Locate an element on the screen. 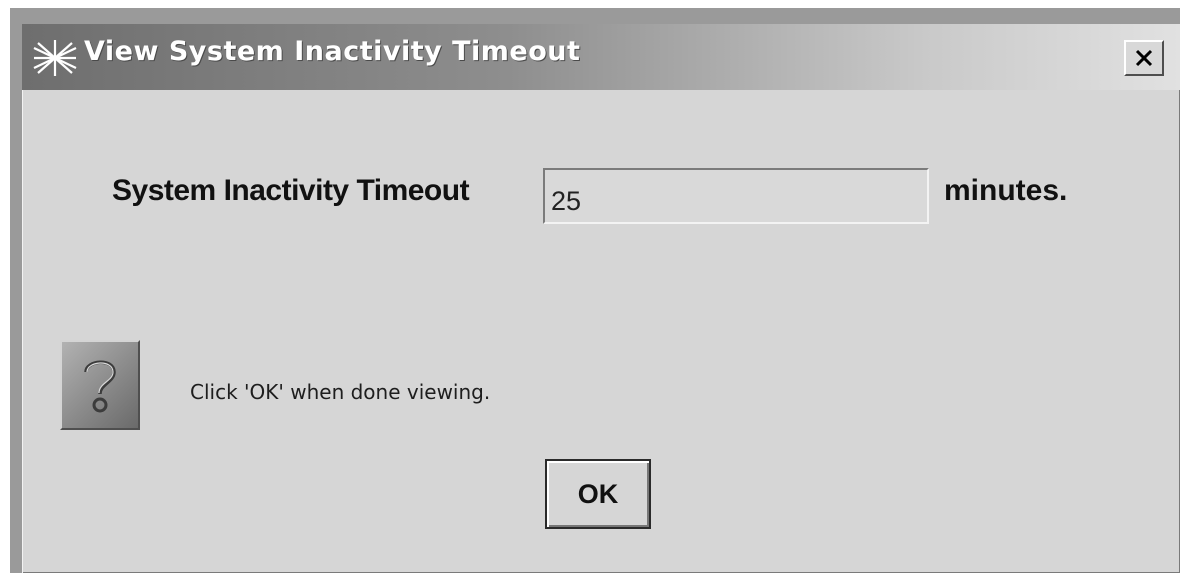  timeout-value-field is located at coordinates (736, 196).